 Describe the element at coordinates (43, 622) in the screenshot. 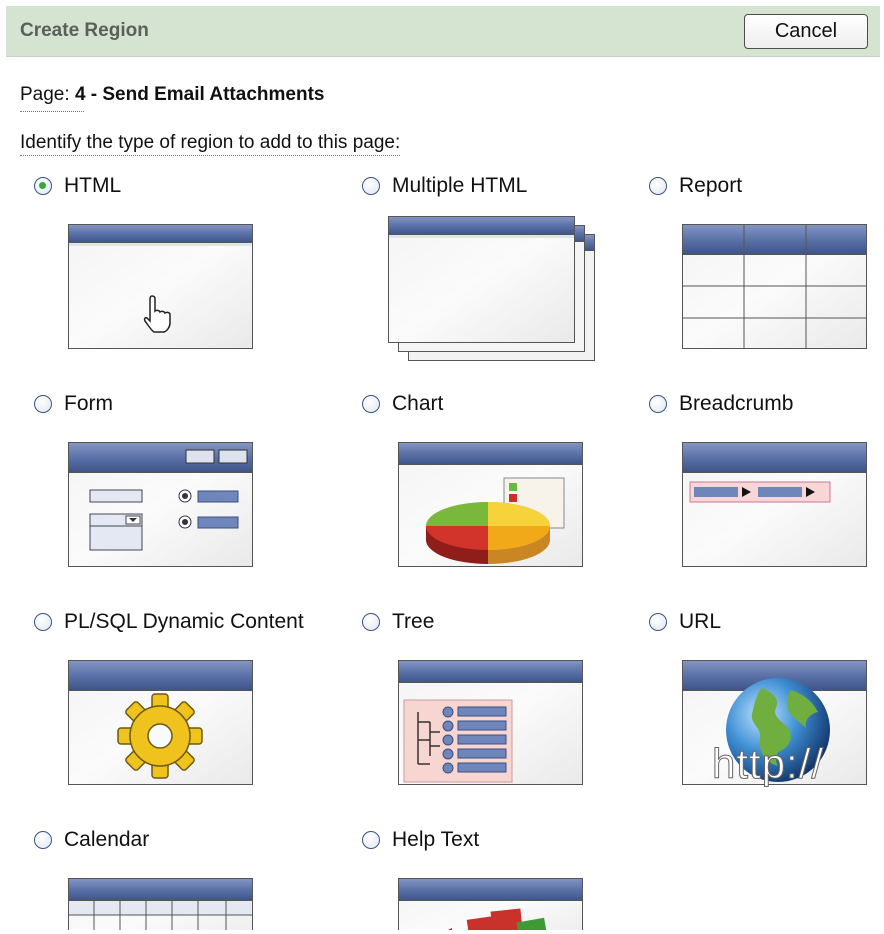

I see `radio-plsql-dynamic-content` at that location.